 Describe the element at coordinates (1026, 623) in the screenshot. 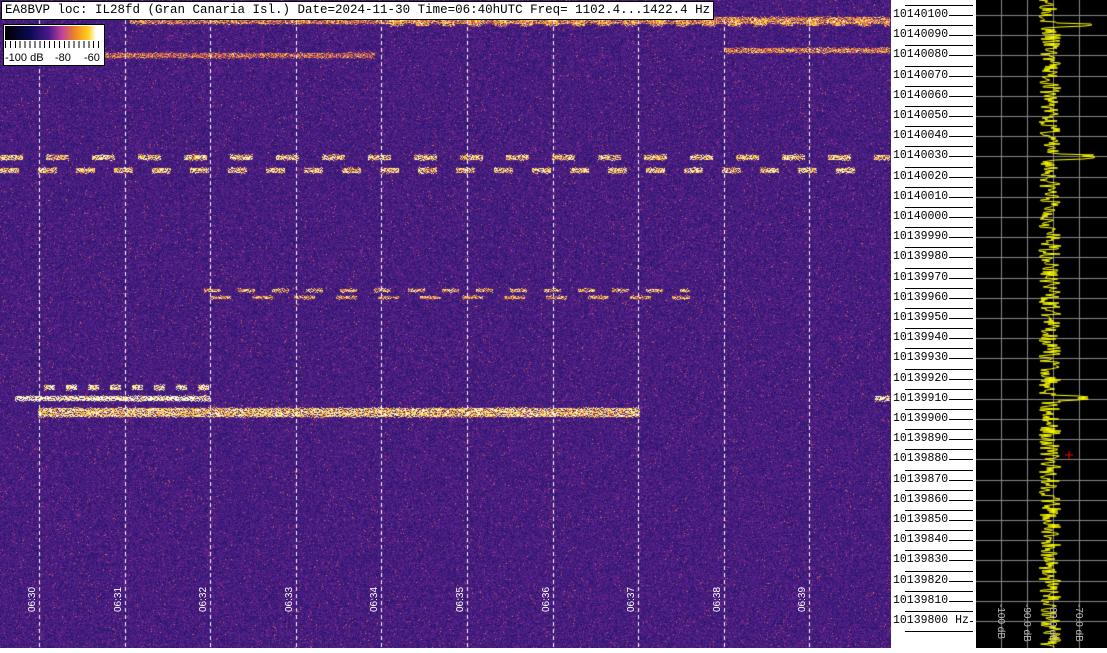

I see `db-label: -90.0 dB` at that location.